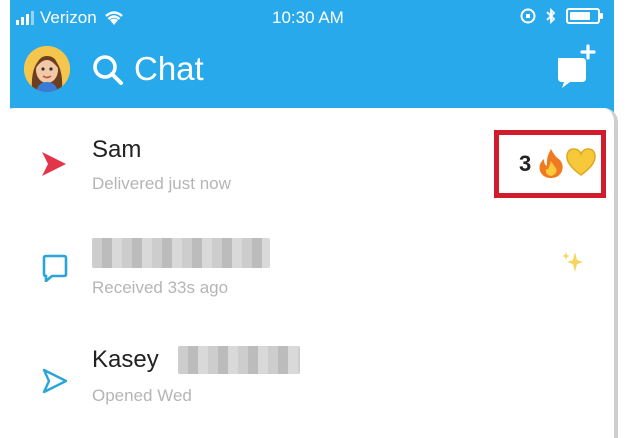 The width and height of the screenshot is (634, 438). What do you see at coordinates (25, 18) in the screenshot?
I see `signal-icon` at bounding box center [25, 18].